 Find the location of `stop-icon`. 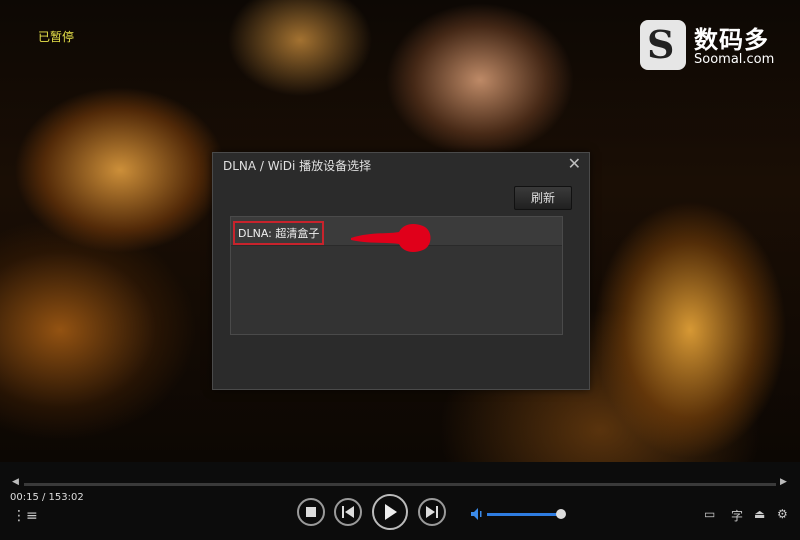

stop-icon is located at coordinates (311, 512).